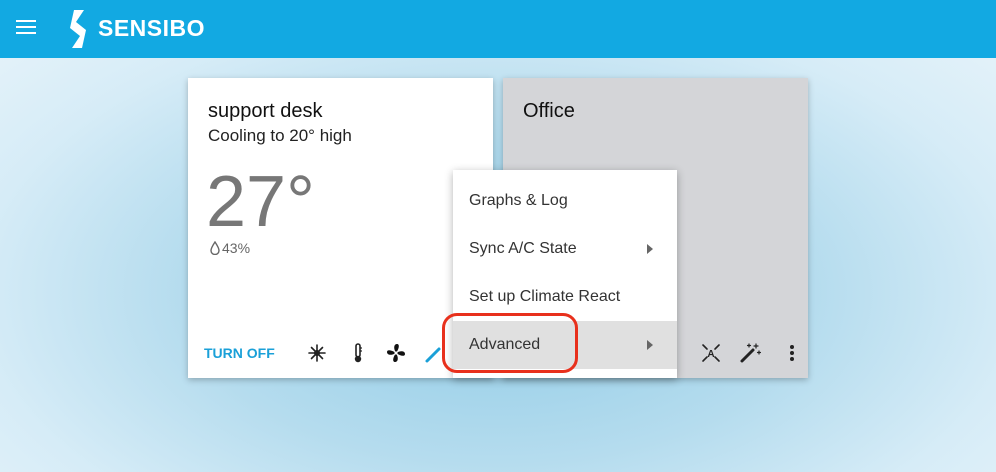  Describe the element at coordinates (565, 345) in the screenshot. I see `menu-item-advanced: Advanced` at that location.